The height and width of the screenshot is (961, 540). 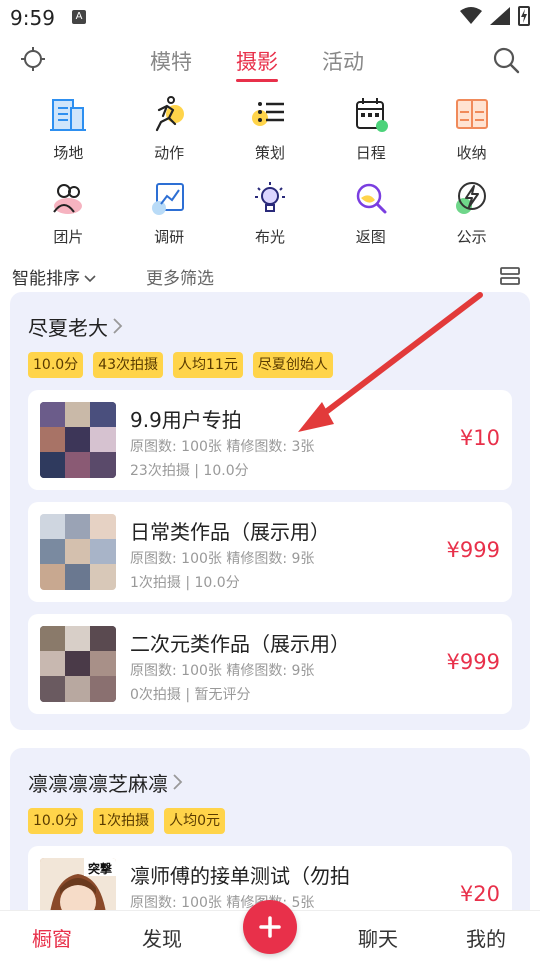 I want to click on locate-icon, so click(x=33, y=59).